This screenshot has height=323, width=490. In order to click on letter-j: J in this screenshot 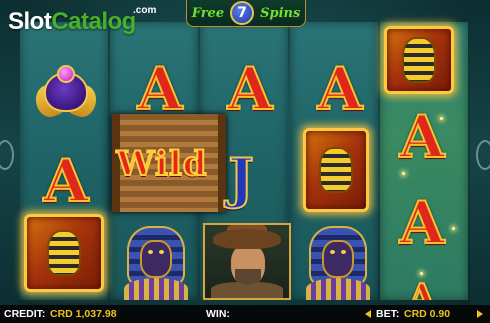, I will do `click(241, 178)`.